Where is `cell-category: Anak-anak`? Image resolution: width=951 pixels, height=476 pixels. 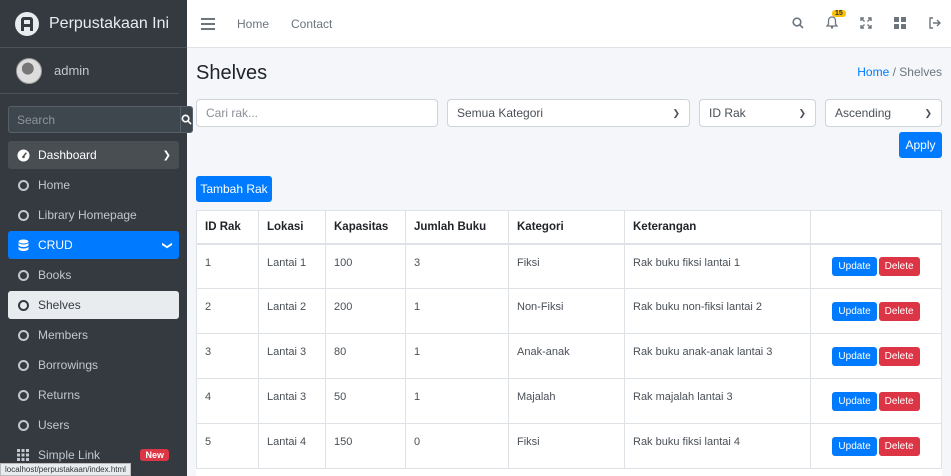
cell-category: Anak-anak is located at coordinates (566, 356).